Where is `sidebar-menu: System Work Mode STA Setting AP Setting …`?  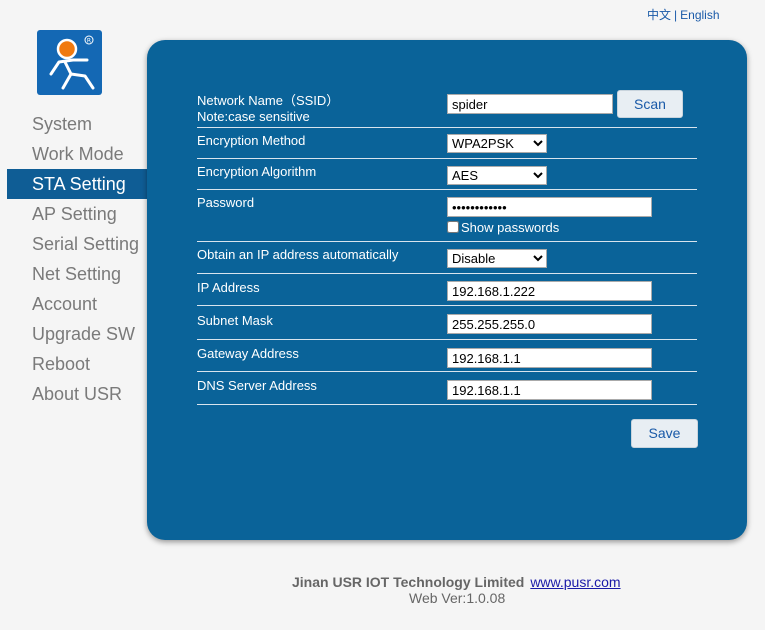 sidebar-menu: System Work Mode STA Setting AP Setting … is located at coordinates (77, 259).